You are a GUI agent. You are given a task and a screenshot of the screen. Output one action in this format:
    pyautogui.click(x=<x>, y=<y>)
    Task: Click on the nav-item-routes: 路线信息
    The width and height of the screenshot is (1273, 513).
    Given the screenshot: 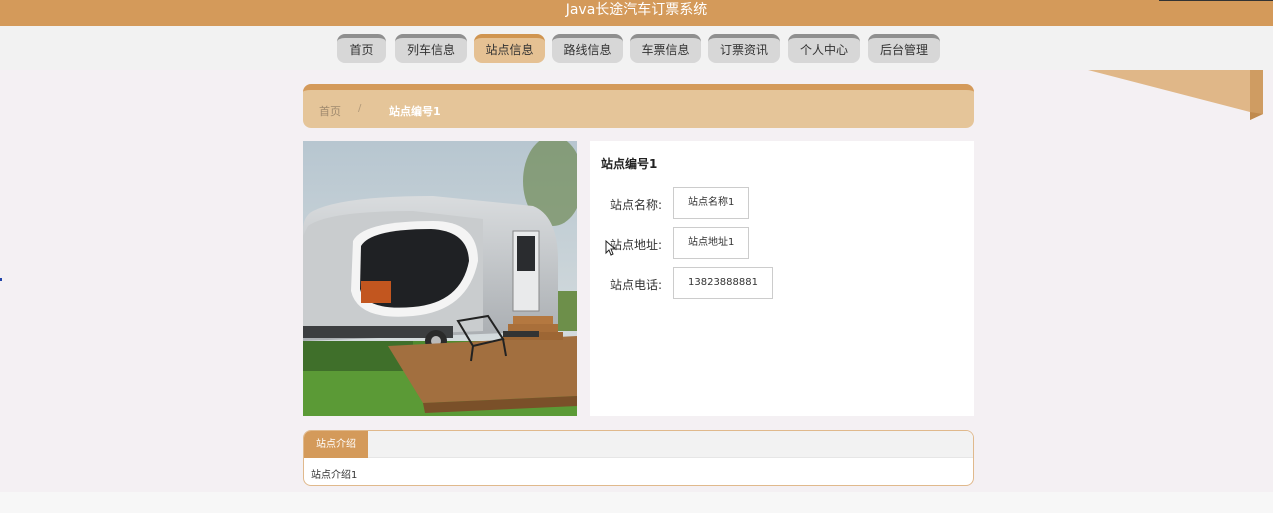 What is the action you would take?
    pyautogui.click(x=587, y=48)
    